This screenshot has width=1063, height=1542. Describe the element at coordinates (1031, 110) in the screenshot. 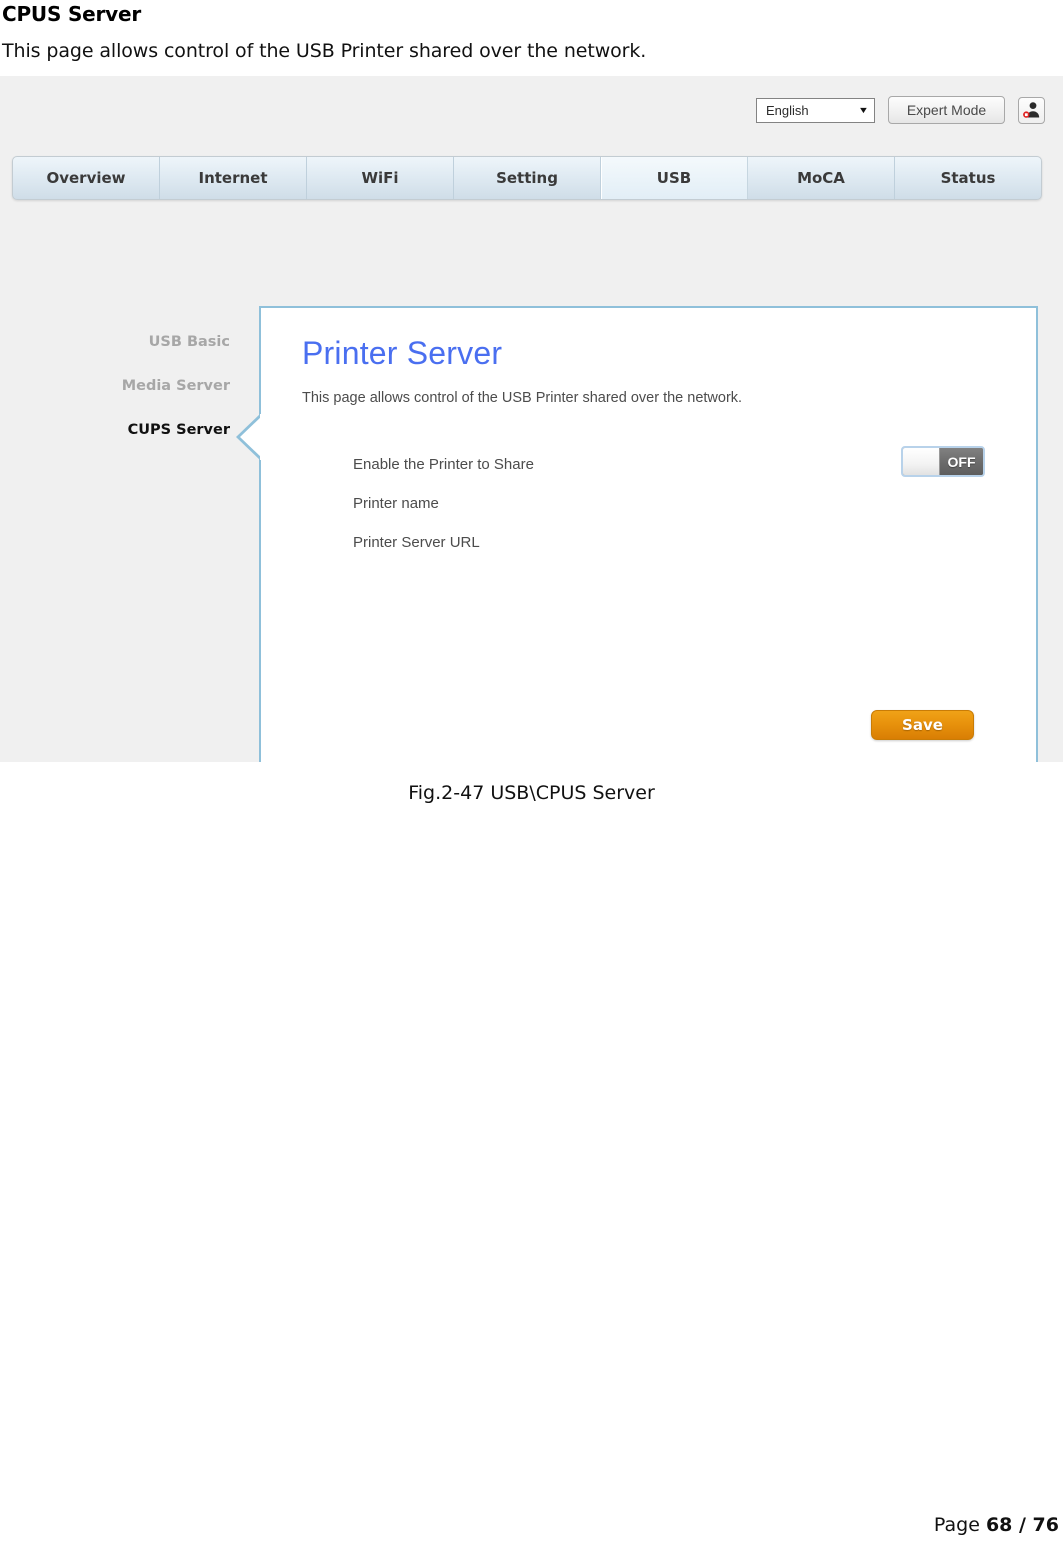

I see `user-account-button` at that location.